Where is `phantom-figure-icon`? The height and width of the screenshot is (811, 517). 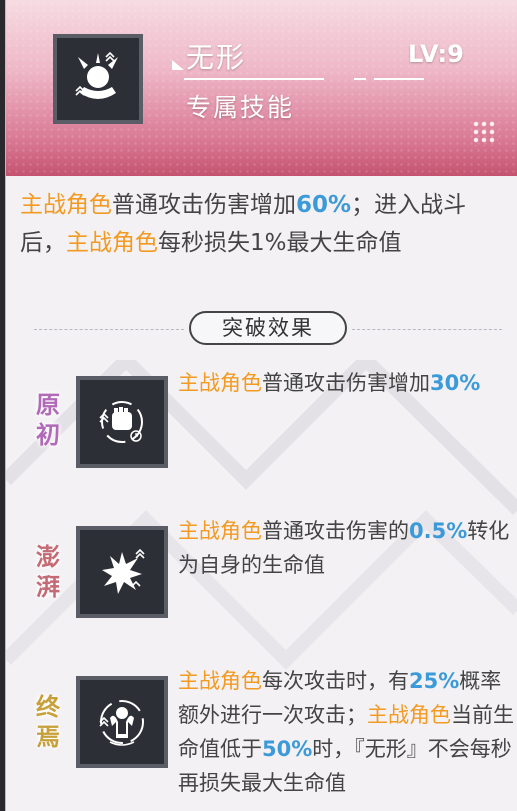 phantom-figure-icon is located at coordinates (98, 79).